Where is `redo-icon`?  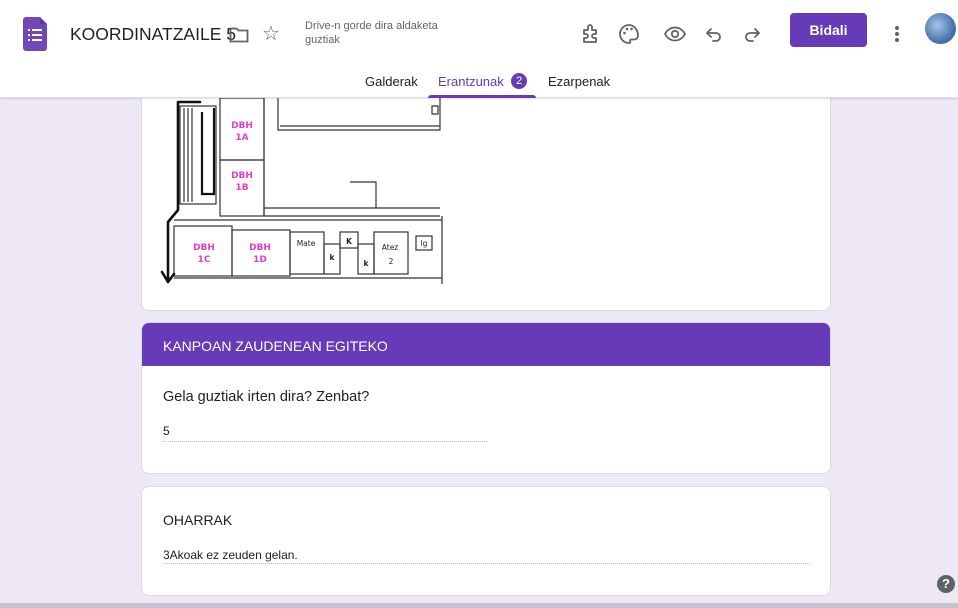 redo-icon is located at coordinates (752, 34).